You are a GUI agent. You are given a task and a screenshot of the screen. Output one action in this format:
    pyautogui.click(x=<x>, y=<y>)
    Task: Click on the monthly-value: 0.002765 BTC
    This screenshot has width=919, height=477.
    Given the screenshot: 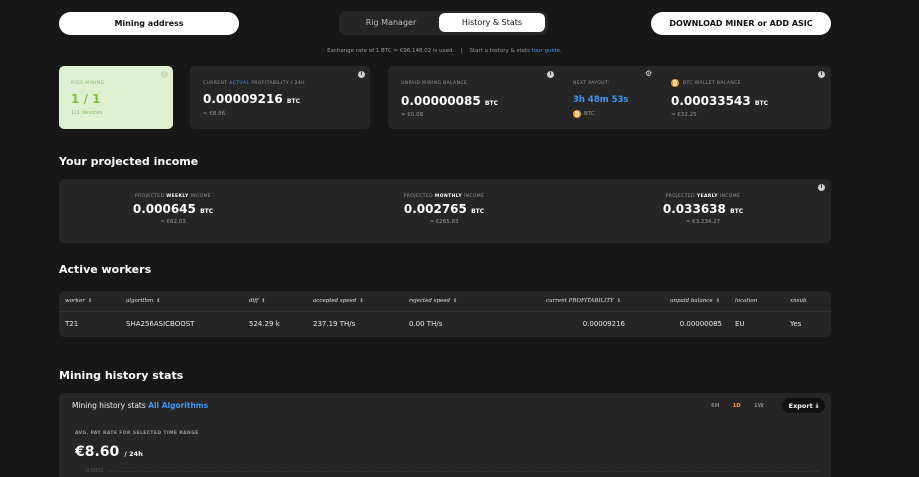 What is the action you would take?
    pyautogui.click(x=444, y=209)
    